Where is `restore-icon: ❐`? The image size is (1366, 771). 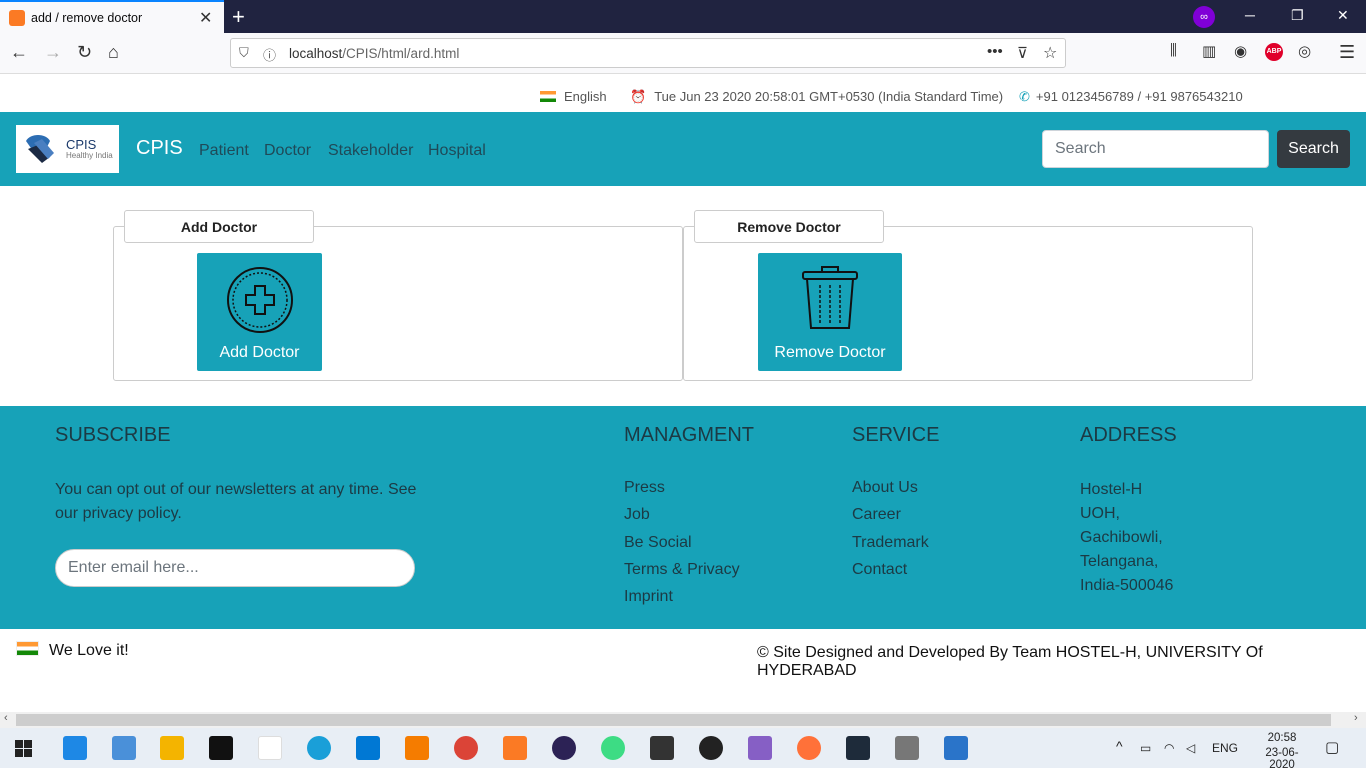 restore-icon: ❐ is located at coordinates (1297, 15).